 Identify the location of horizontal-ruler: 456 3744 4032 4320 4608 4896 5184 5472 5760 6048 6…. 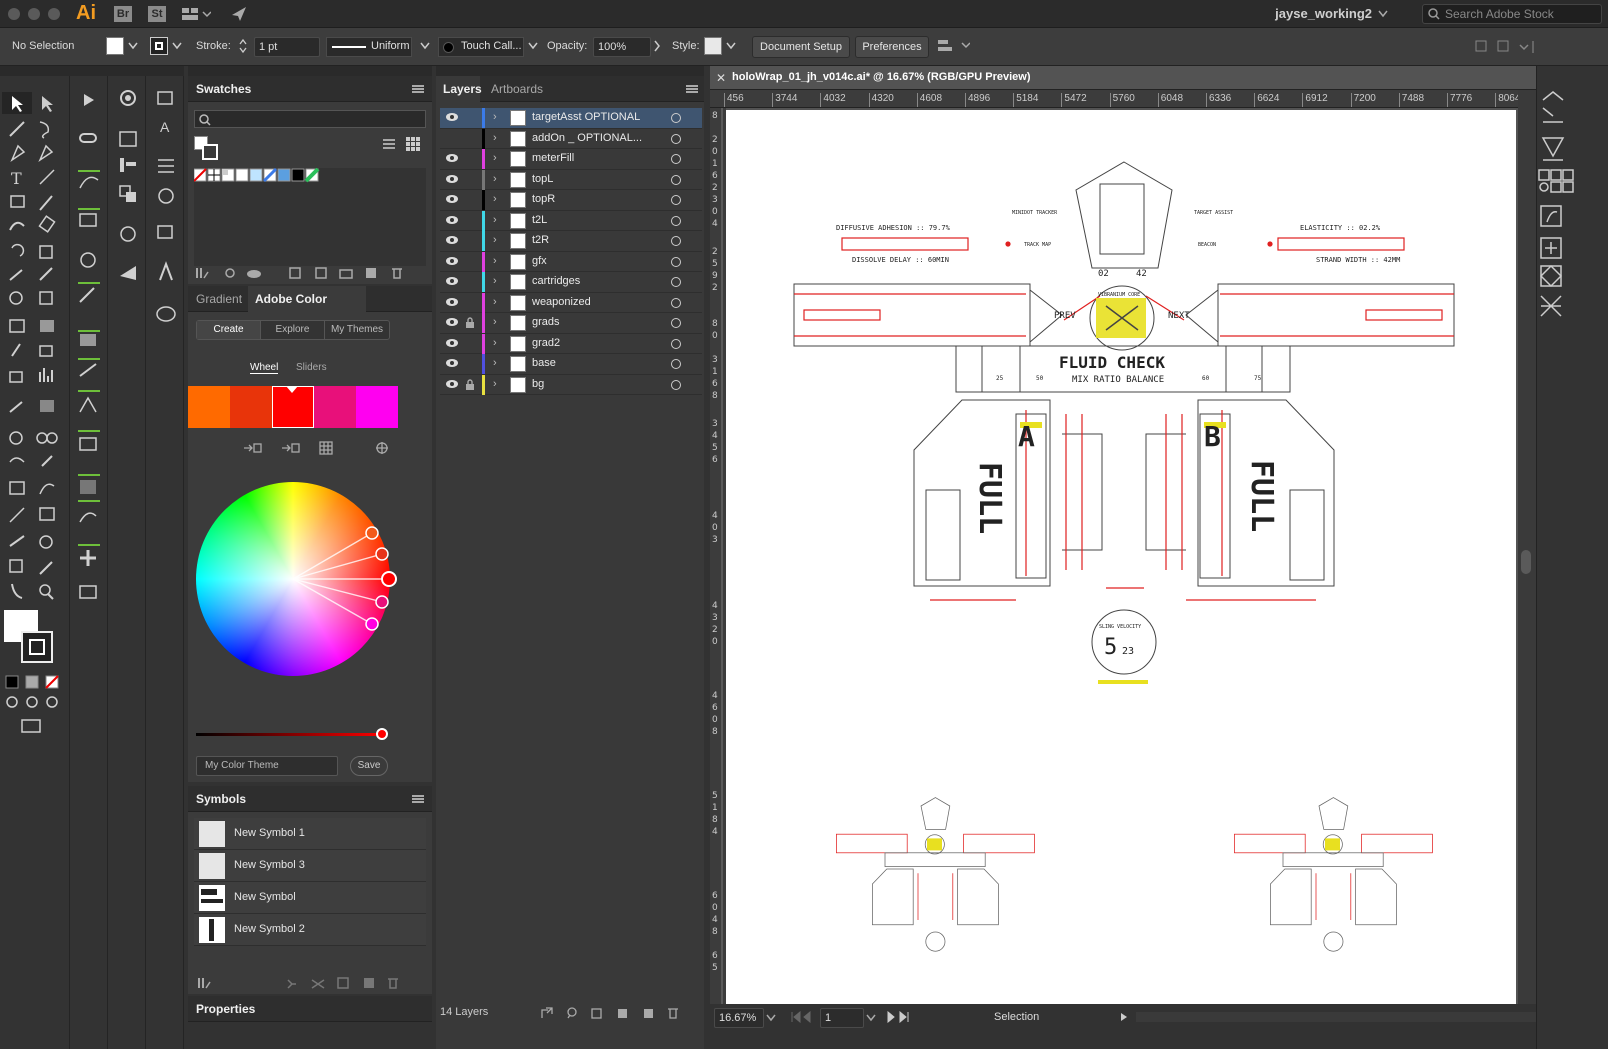
(1114, 99).